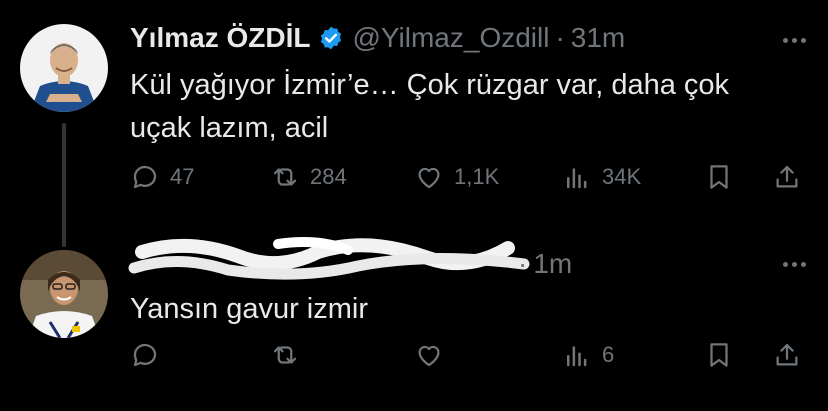  Describe the element at coordinates (608, 354) in the screenshot. I see `views-count: 6` at that location.